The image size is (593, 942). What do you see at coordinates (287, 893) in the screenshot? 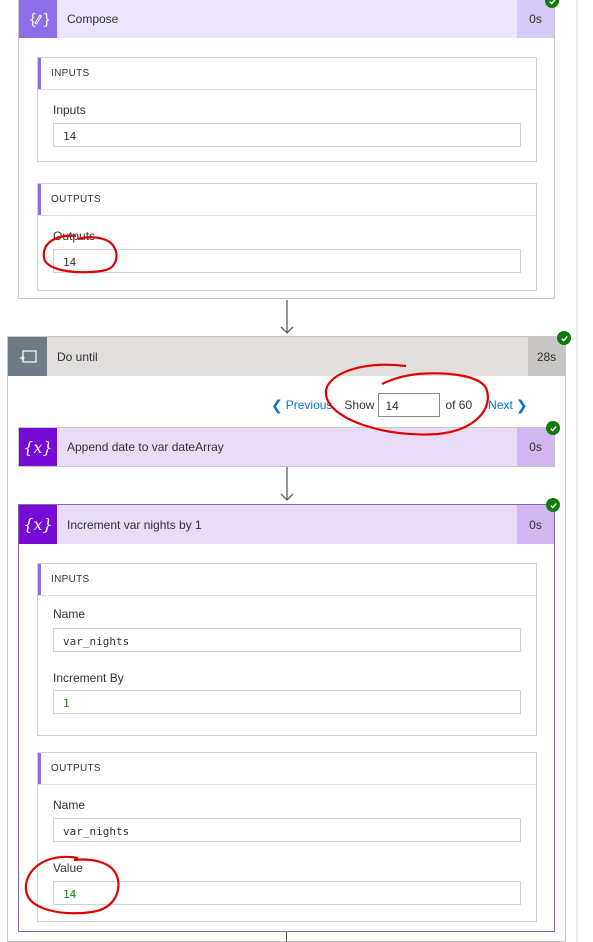
I see `value-value-field: 14` at bounding box center [287, 893].